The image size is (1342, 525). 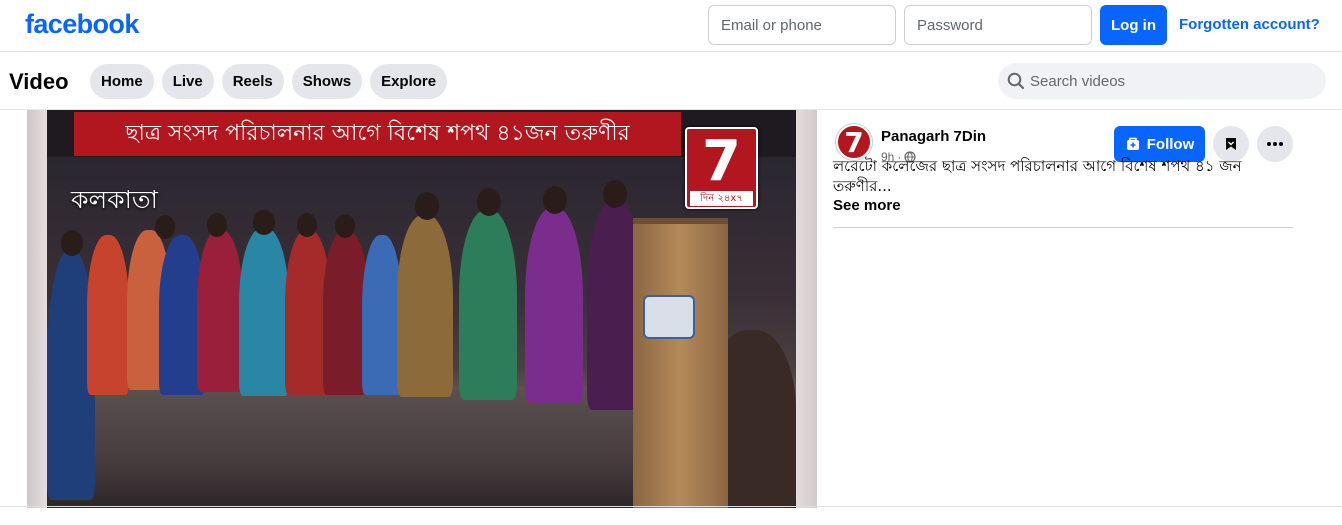 What do you see at coordinates (122, 81) in the screenshot?
I see `tab-home: Home` at bounding box center [122, 81].